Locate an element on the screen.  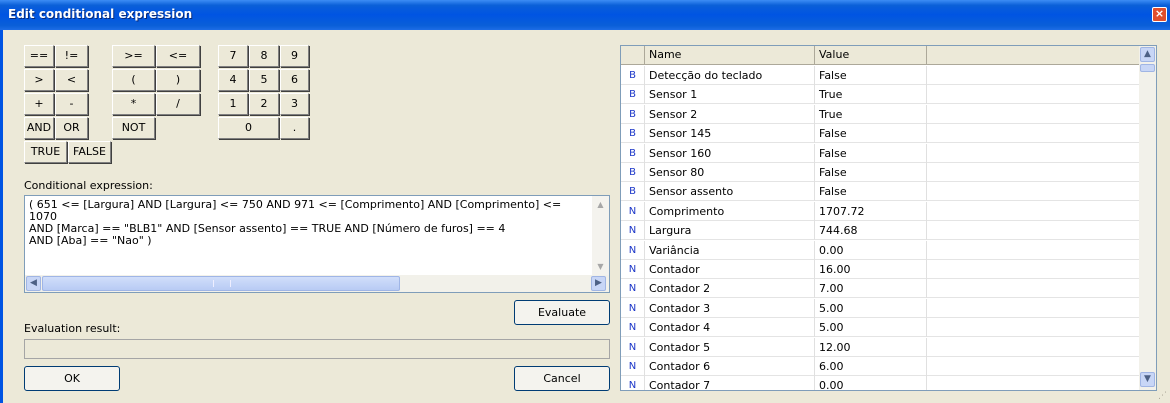
variable-row: B Sensor 2 True is located at coordinates (881, 114).